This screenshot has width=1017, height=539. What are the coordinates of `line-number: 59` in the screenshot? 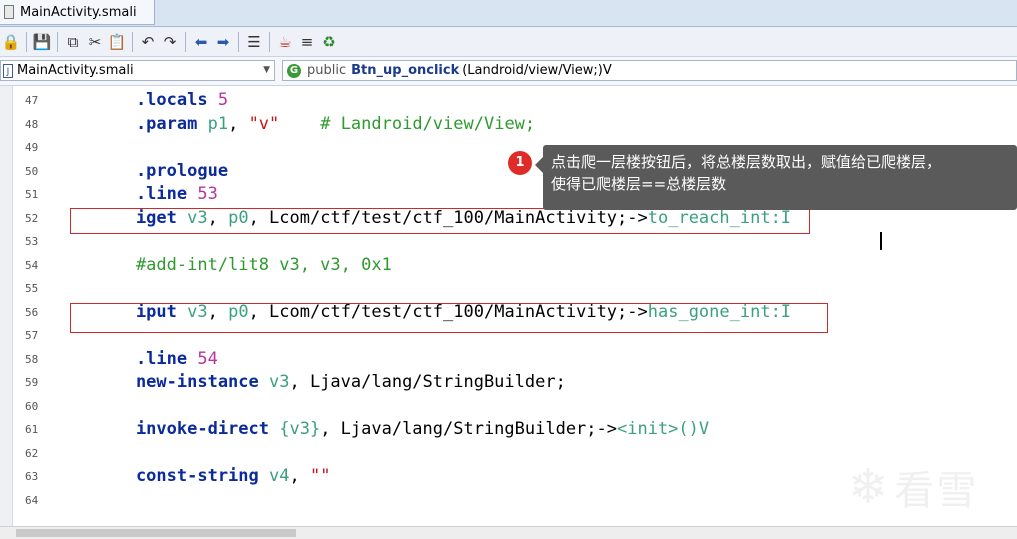 It's located at (32, 382).